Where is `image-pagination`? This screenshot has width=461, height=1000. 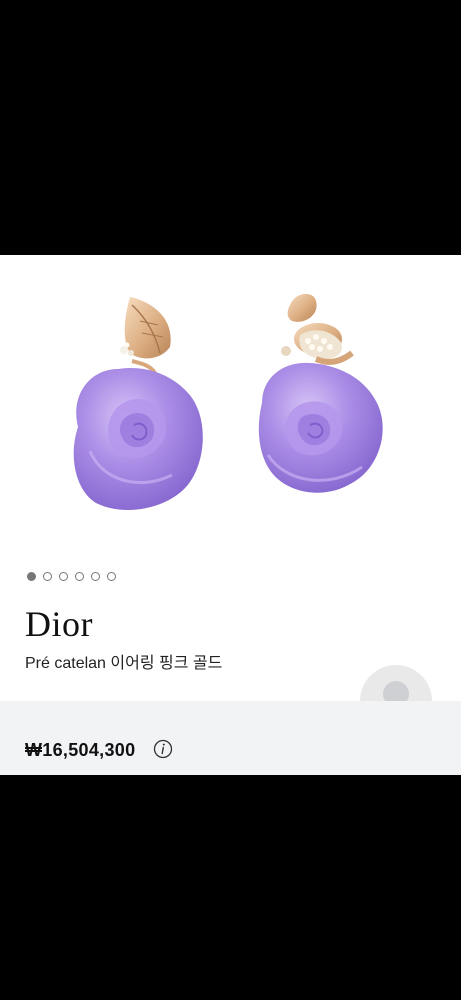 image-pagination is located at coordinates (71, 576).